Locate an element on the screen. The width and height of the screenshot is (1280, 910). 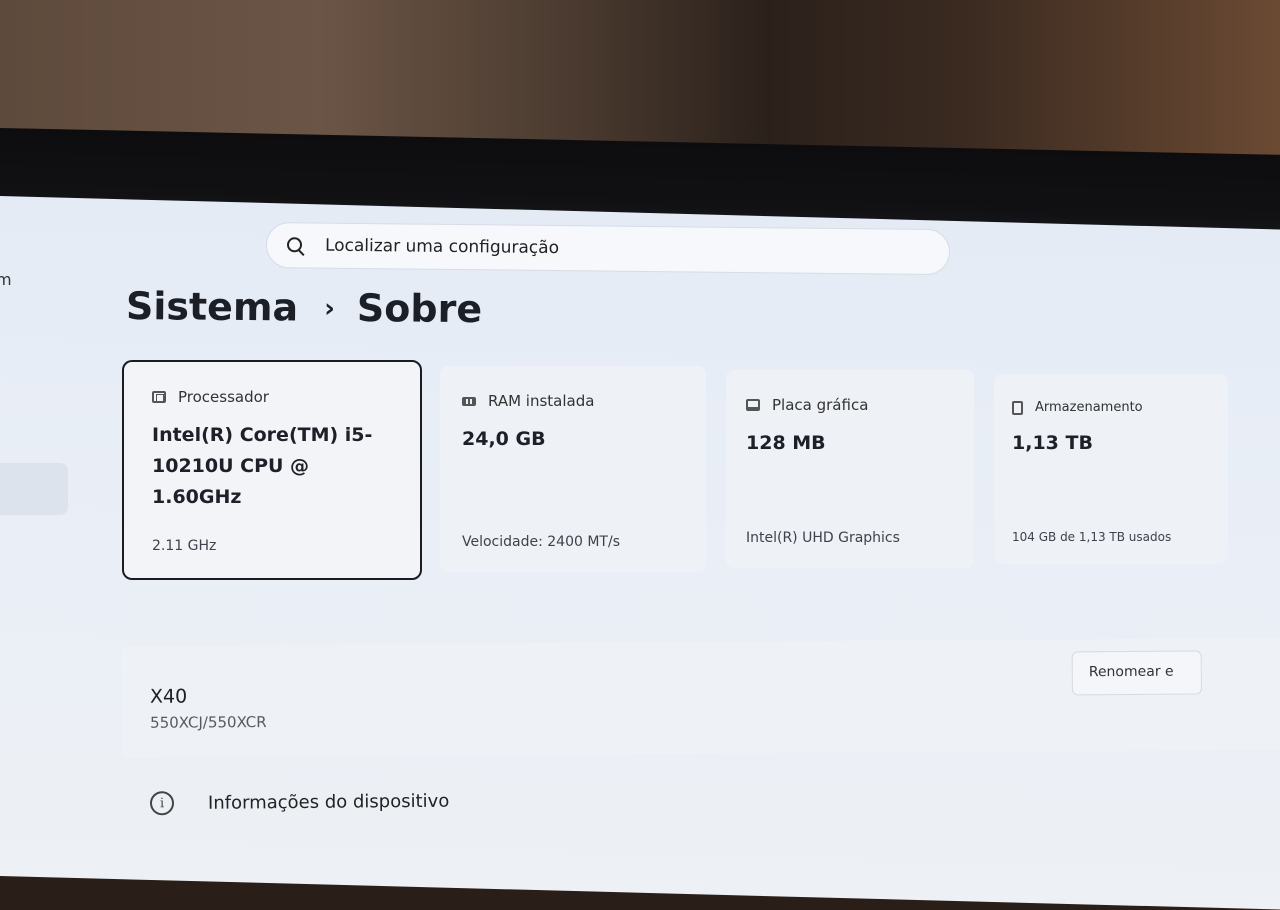
cpu-icon is located at coordinates (159, 397).